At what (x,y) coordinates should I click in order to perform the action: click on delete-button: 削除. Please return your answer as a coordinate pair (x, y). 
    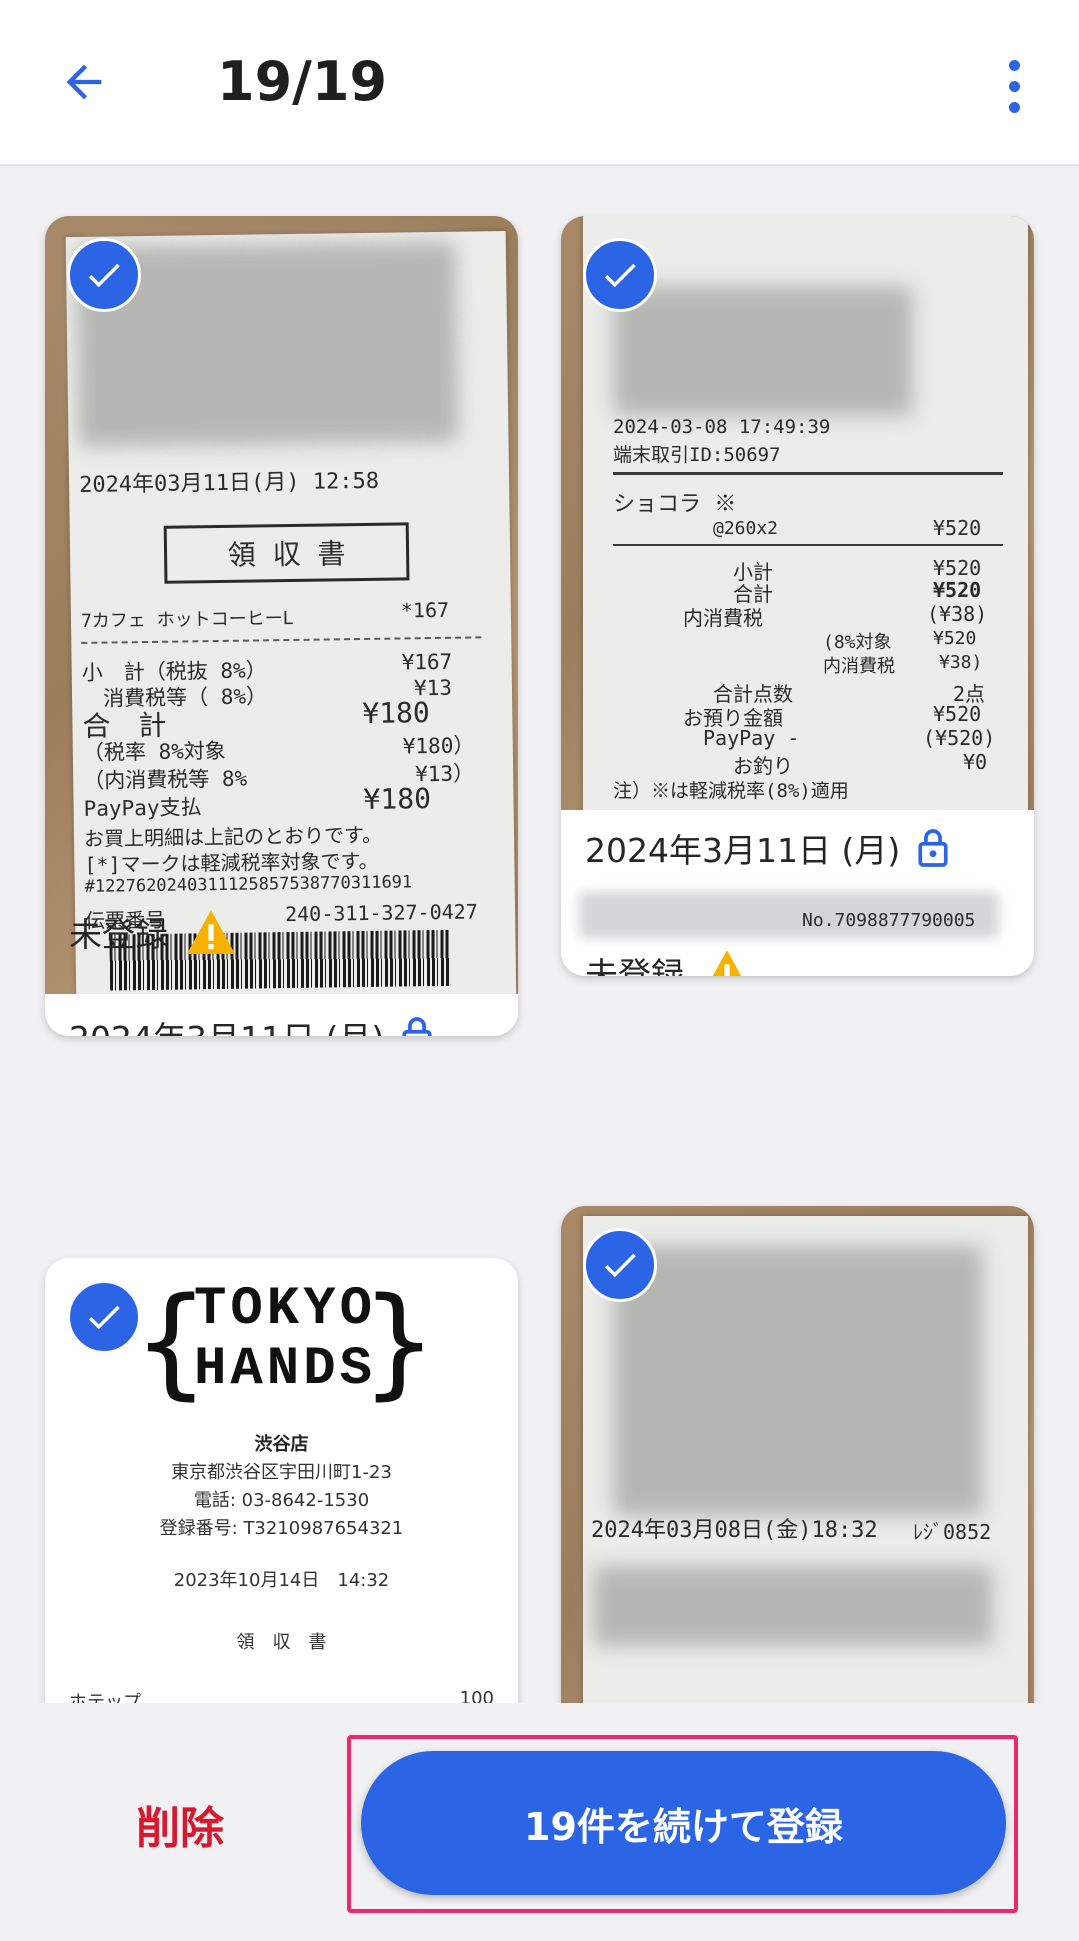
    Looking at the image, I should click on (180, 1824).